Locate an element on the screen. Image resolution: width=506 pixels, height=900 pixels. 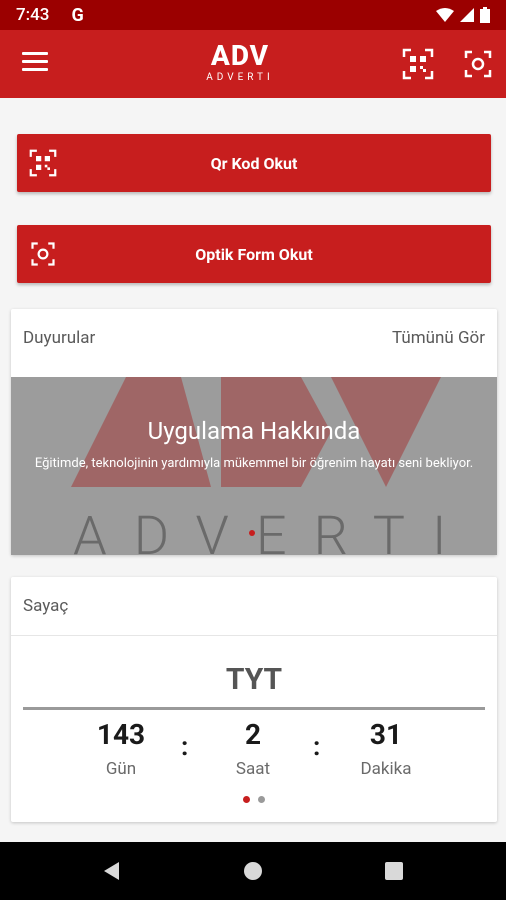
logo-mark: ADV is located at coordinates (240, 55).